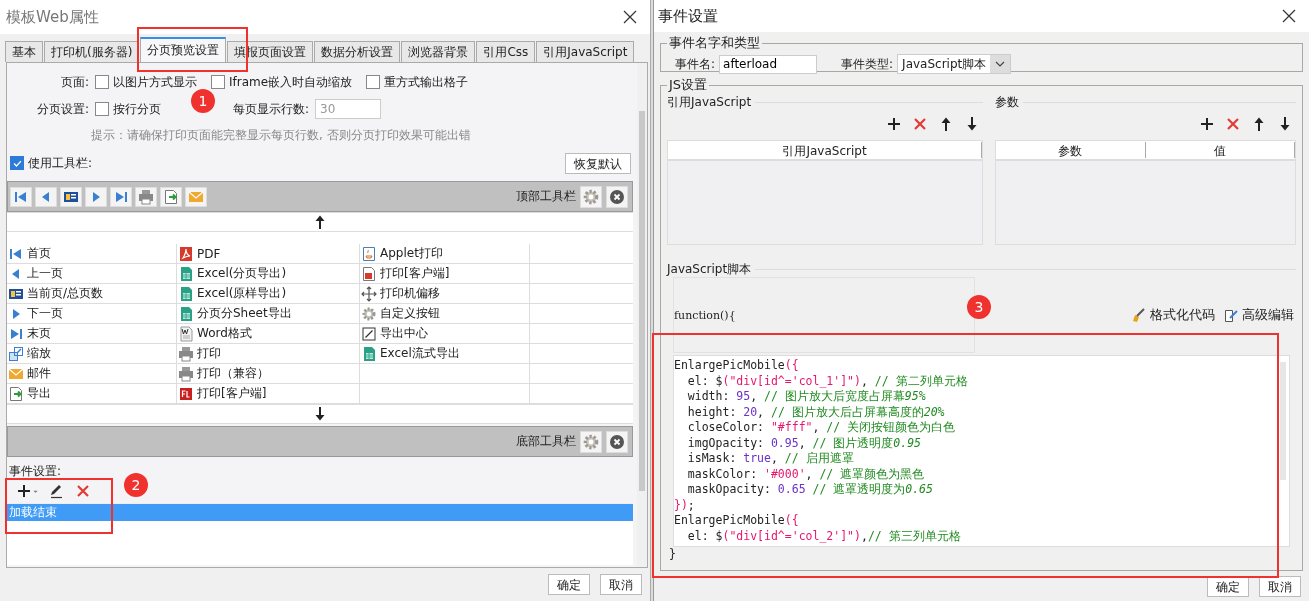  What do you see at coordinates (16, 353) in the screenshot?
I see `resize-icon` at bounding box center [16, 353].